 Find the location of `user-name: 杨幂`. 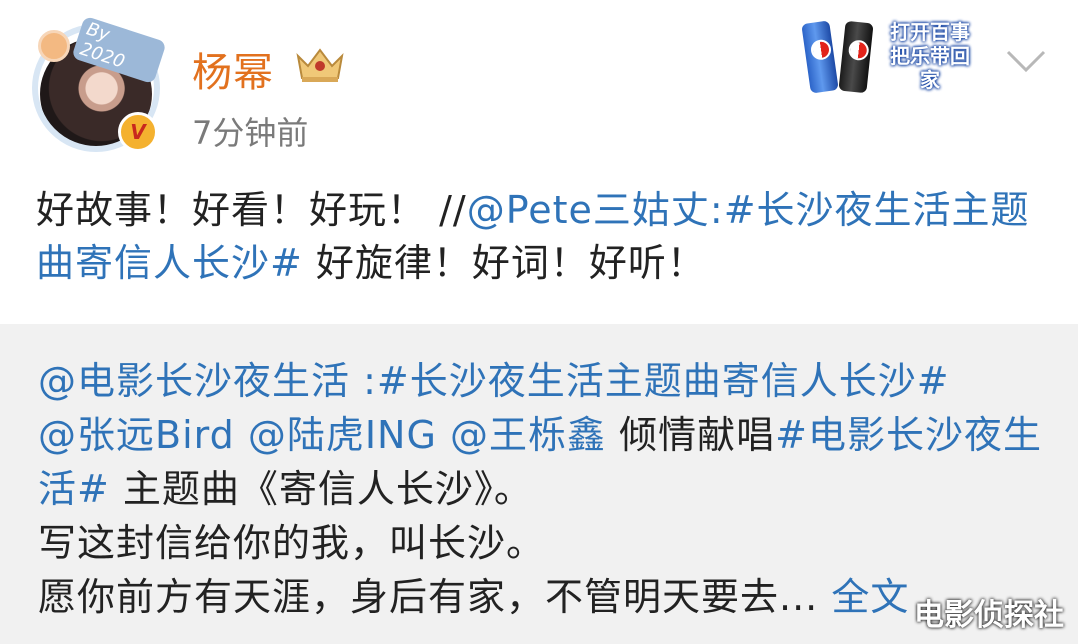

user-name: 杨幂 is located at coordinates (233, 69).